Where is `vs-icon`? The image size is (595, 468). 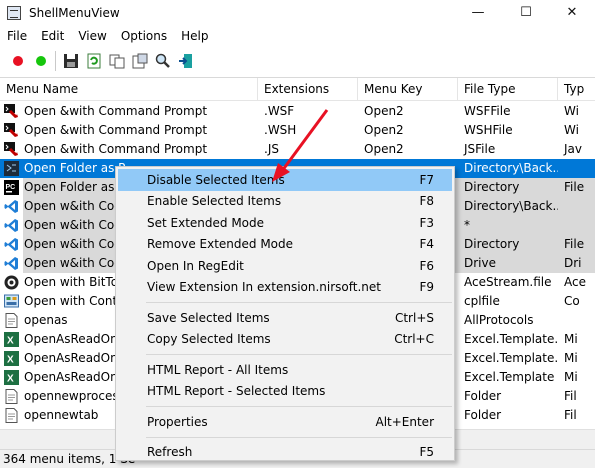
vs-icon is located at coordinates (11, 168).